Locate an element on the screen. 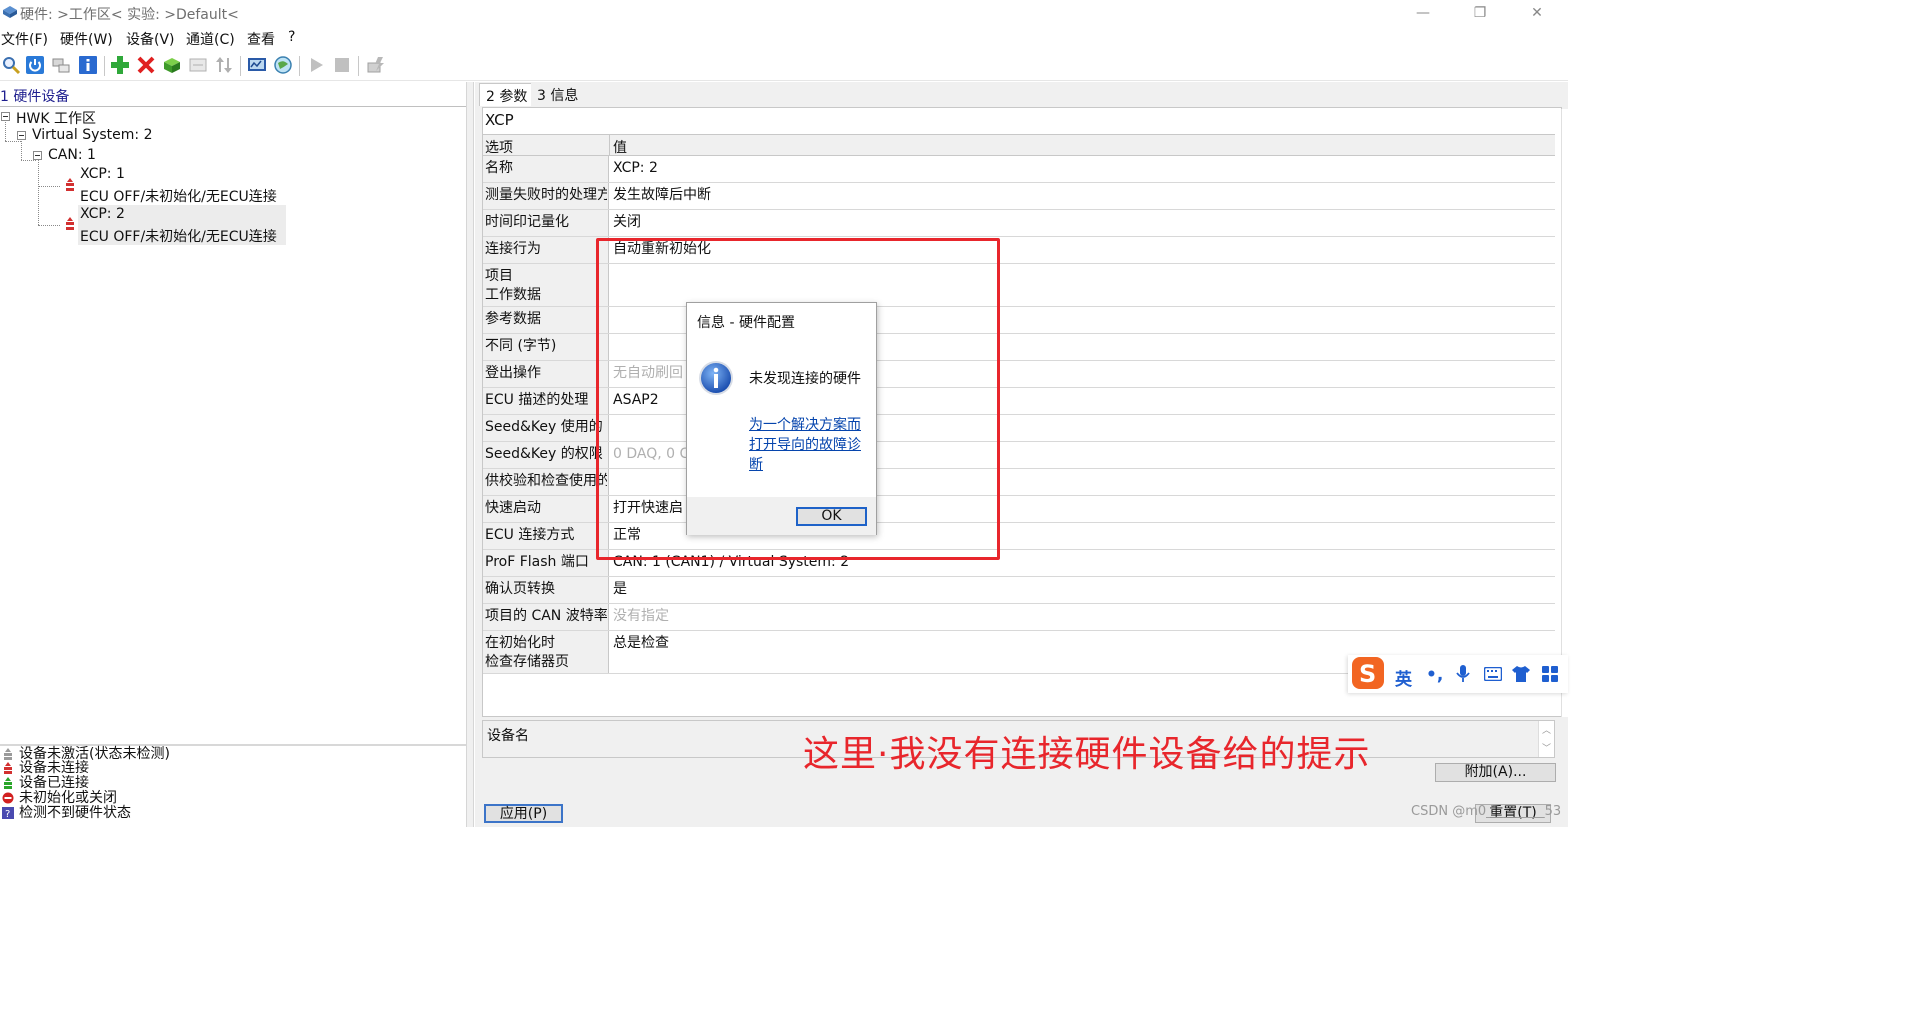 This screenshot has width=1914, height=1009. search-icon is located at coordinates (11, 65).